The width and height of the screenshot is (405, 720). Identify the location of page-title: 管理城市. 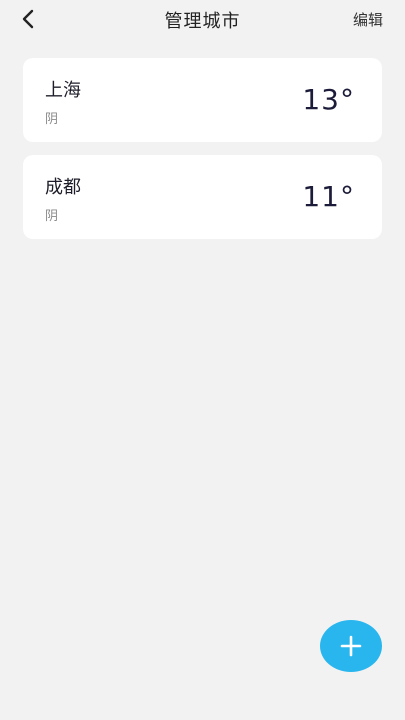
(202, 21).